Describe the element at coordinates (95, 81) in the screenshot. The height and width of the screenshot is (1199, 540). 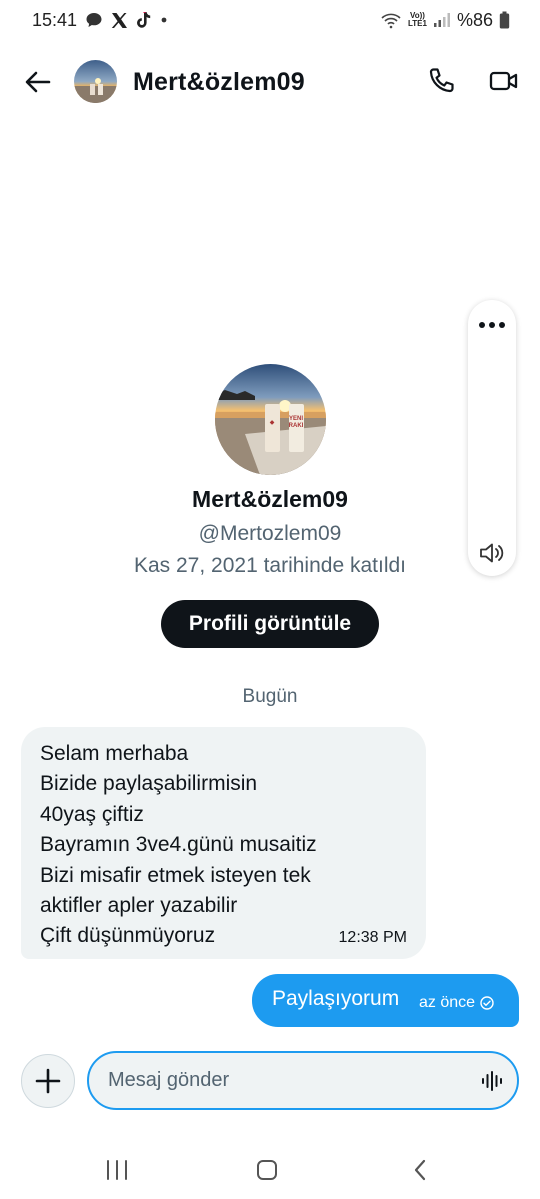
I see `header-avatar` at that location.